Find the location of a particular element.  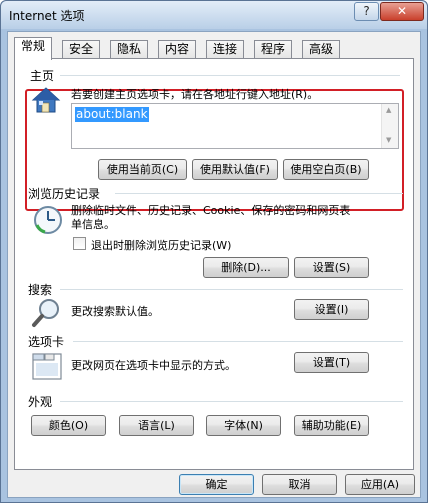

browsing-history-group-title: 浏览历史记录 is located at coordinates (64, 194).